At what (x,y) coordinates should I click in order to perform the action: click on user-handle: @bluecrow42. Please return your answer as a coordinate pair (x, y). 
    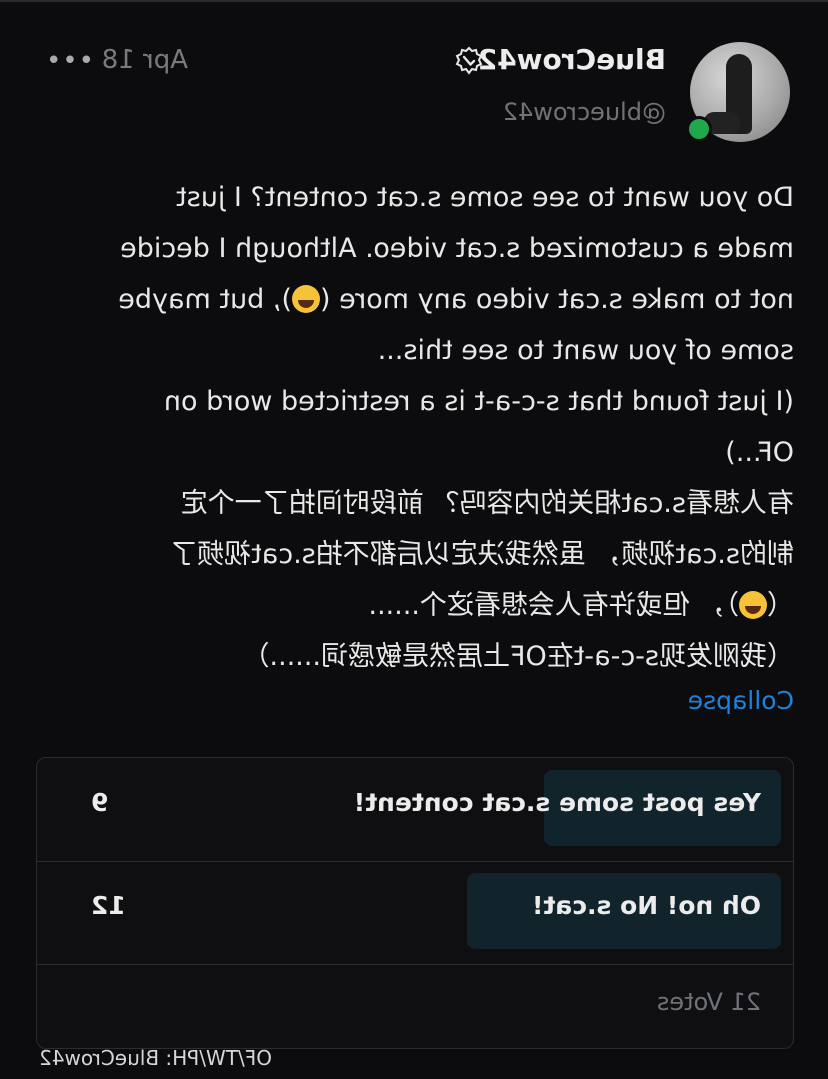
    Looking at the image, I should click on (584, 112).